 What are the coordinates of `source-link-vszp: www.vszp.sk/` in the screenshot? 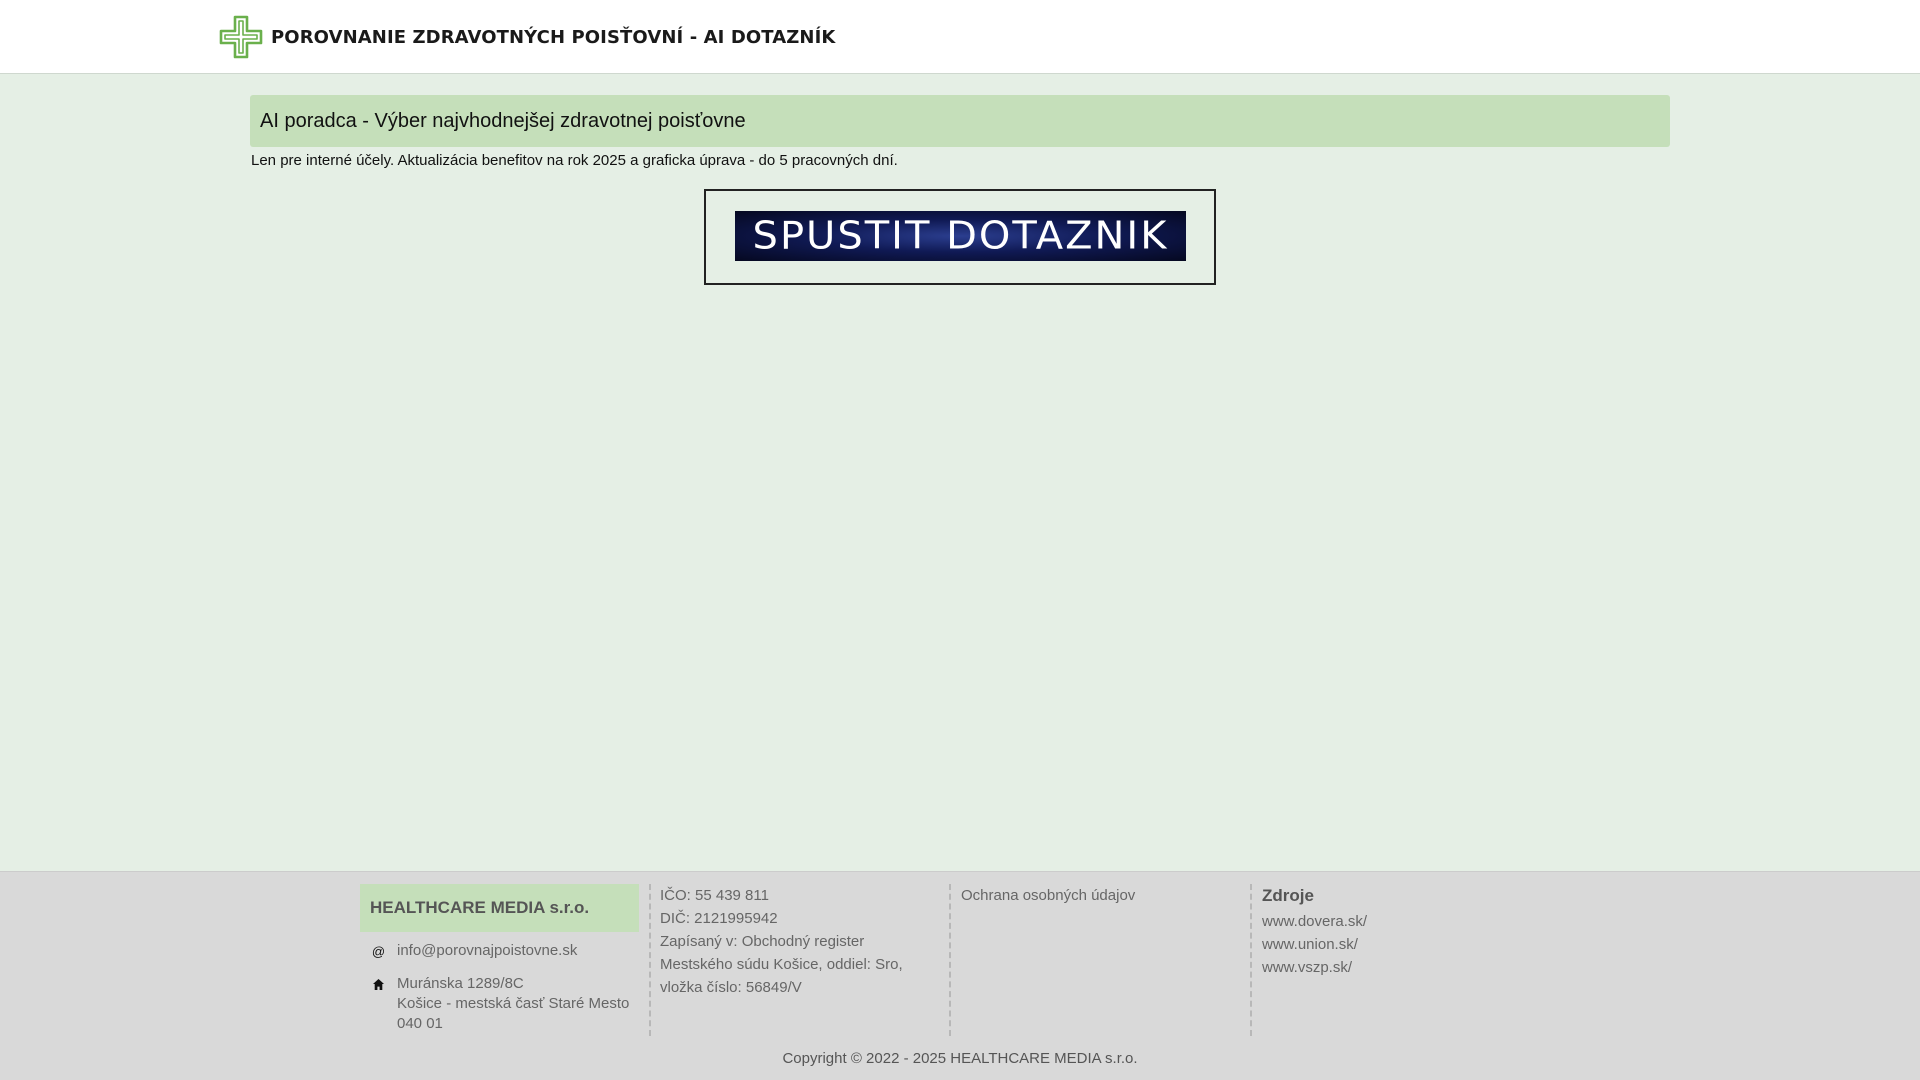 It's located at (1307, 967).